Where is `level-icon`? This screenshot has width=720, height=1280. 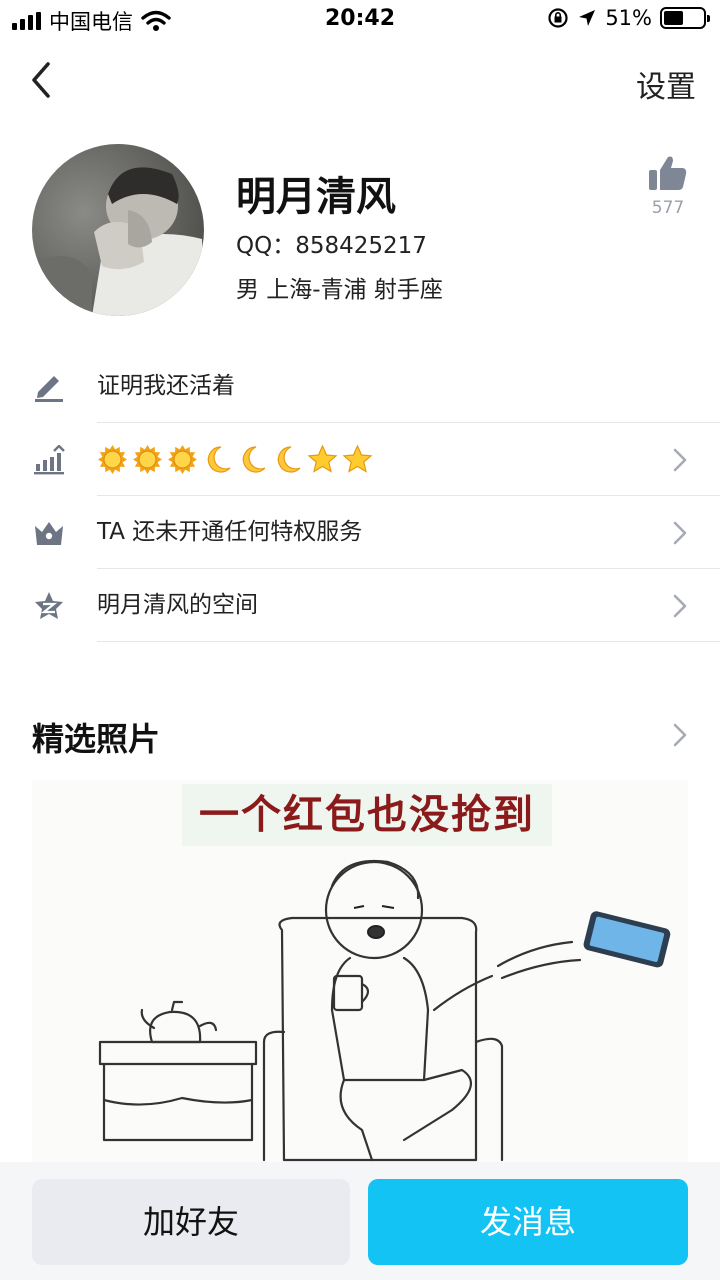
level-icon is located at coordinates (49, 460).